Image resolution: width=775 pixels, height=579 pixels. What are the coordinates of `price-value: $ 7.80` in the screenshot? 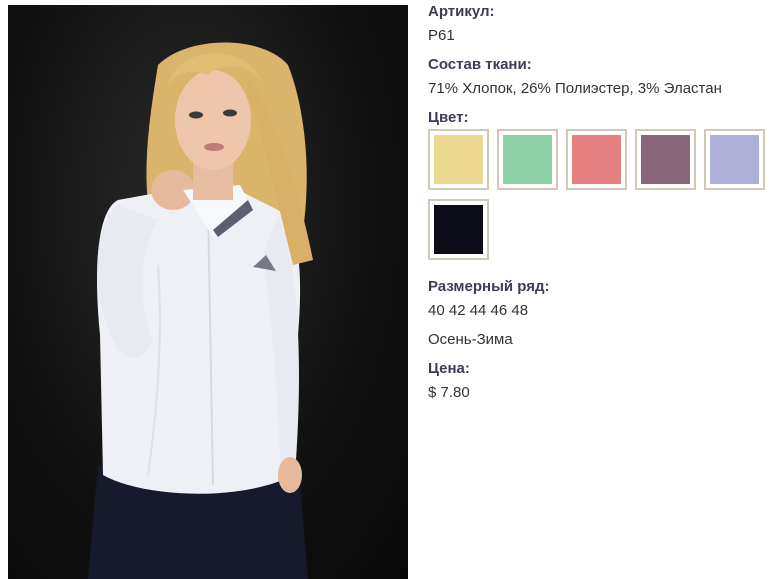 It's located at (449, 392).